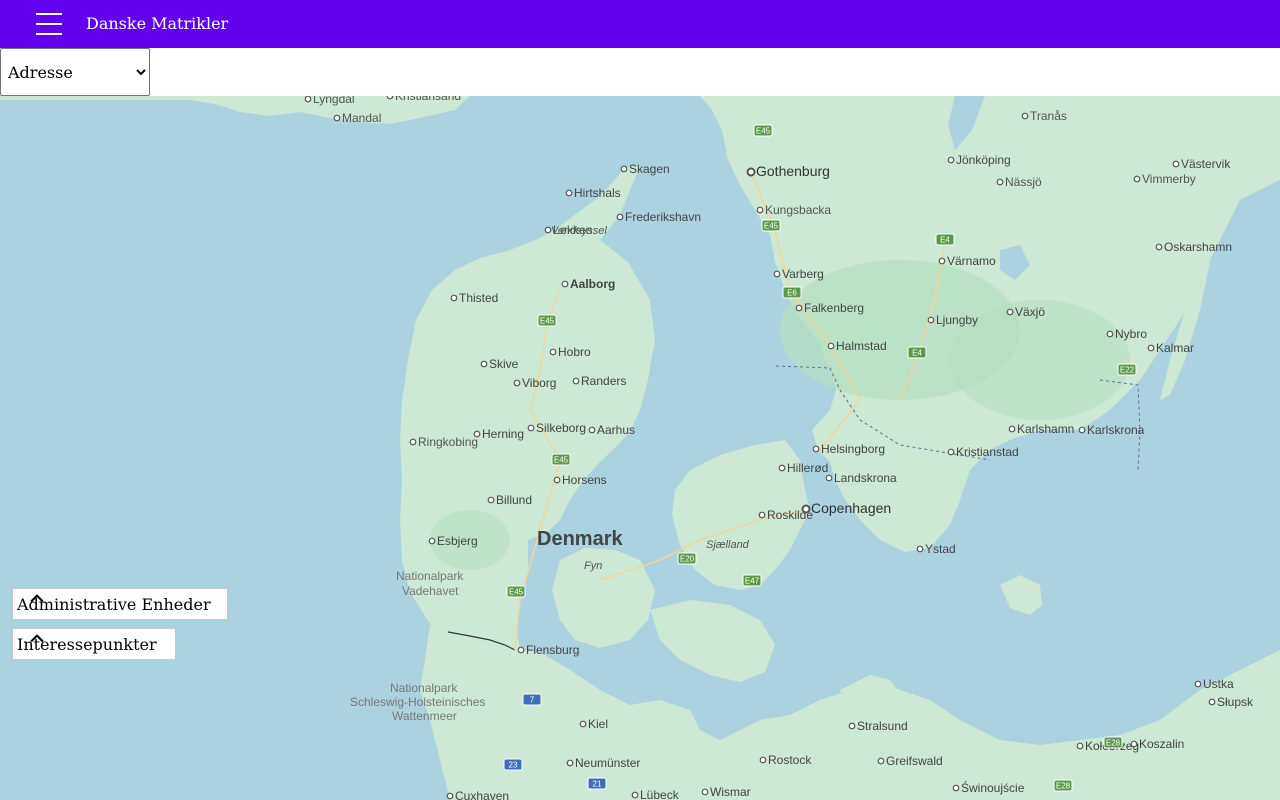  Describe the element at coordinates (430, 591) in the screenshot. I see `park-label-line: Vadehavet` at that location.